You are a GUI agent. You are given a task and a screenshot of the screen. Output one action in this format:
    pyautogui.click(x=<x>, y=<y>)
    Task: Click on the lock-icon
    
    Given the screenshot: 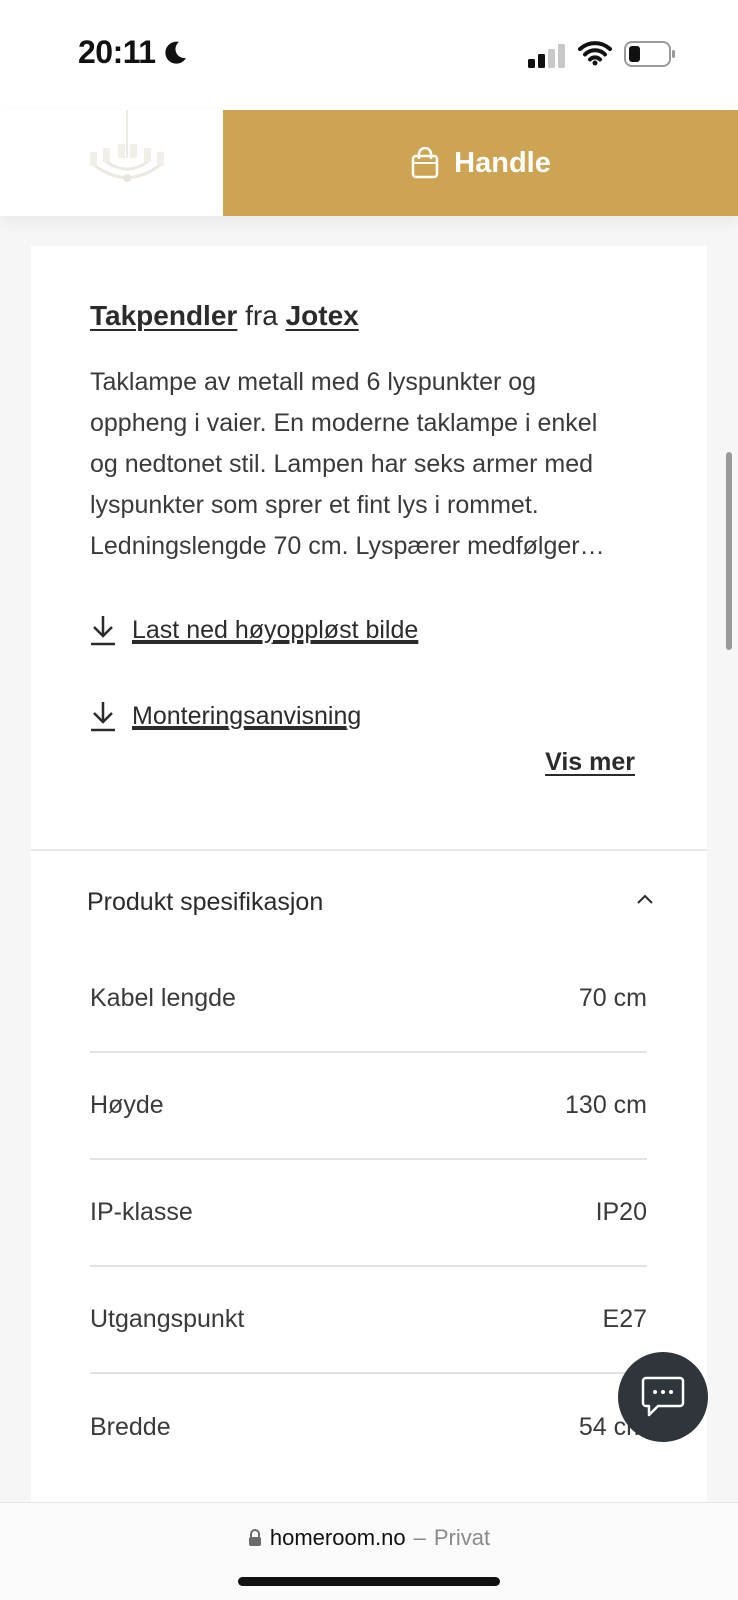 What is the action you would take?
    pyautogui.click(x=254, y=1537)
    